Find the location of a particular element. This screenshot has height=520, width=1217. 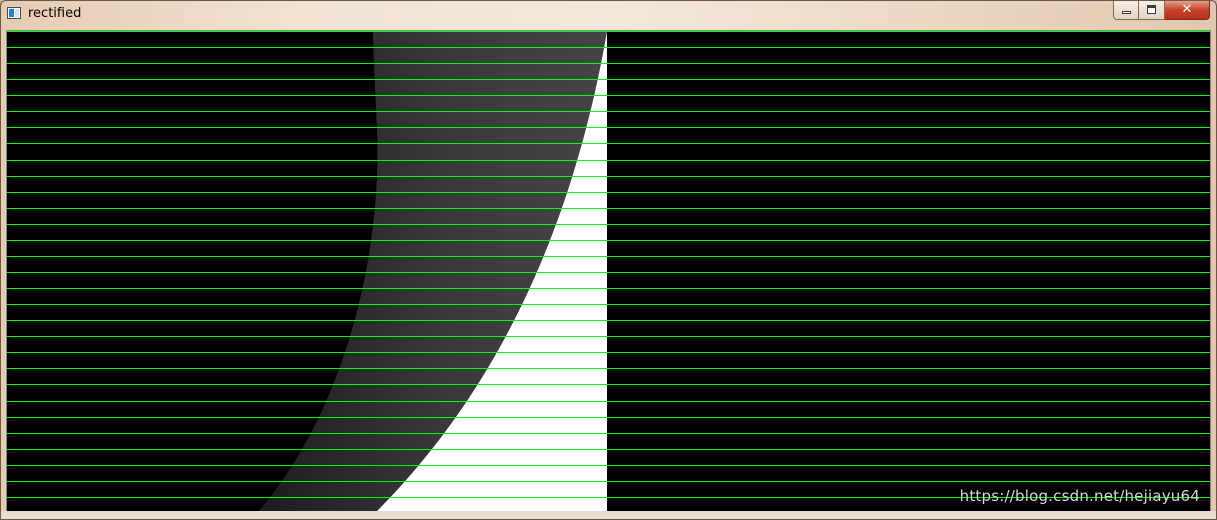

maximize-icon is located at coordinates (1151, 9).